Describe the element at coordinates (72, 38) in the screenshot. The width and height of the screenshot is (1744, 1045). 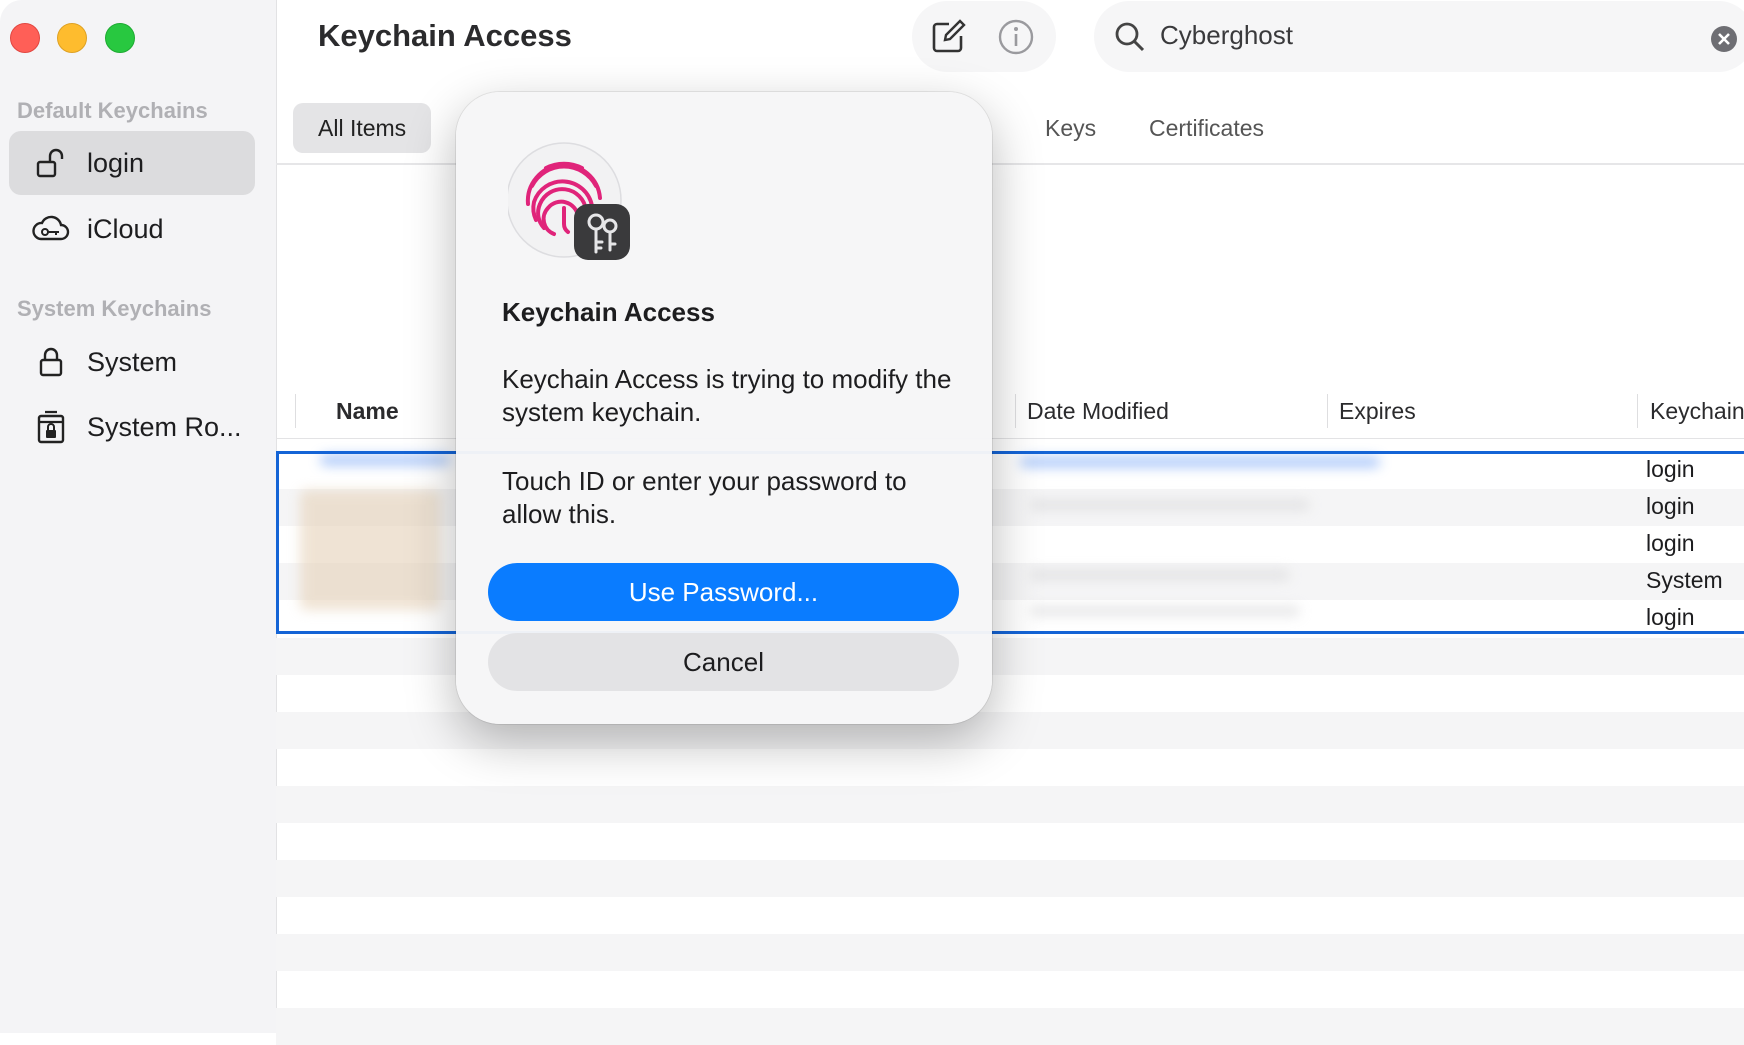
I see `minimize-window-button` at that location.